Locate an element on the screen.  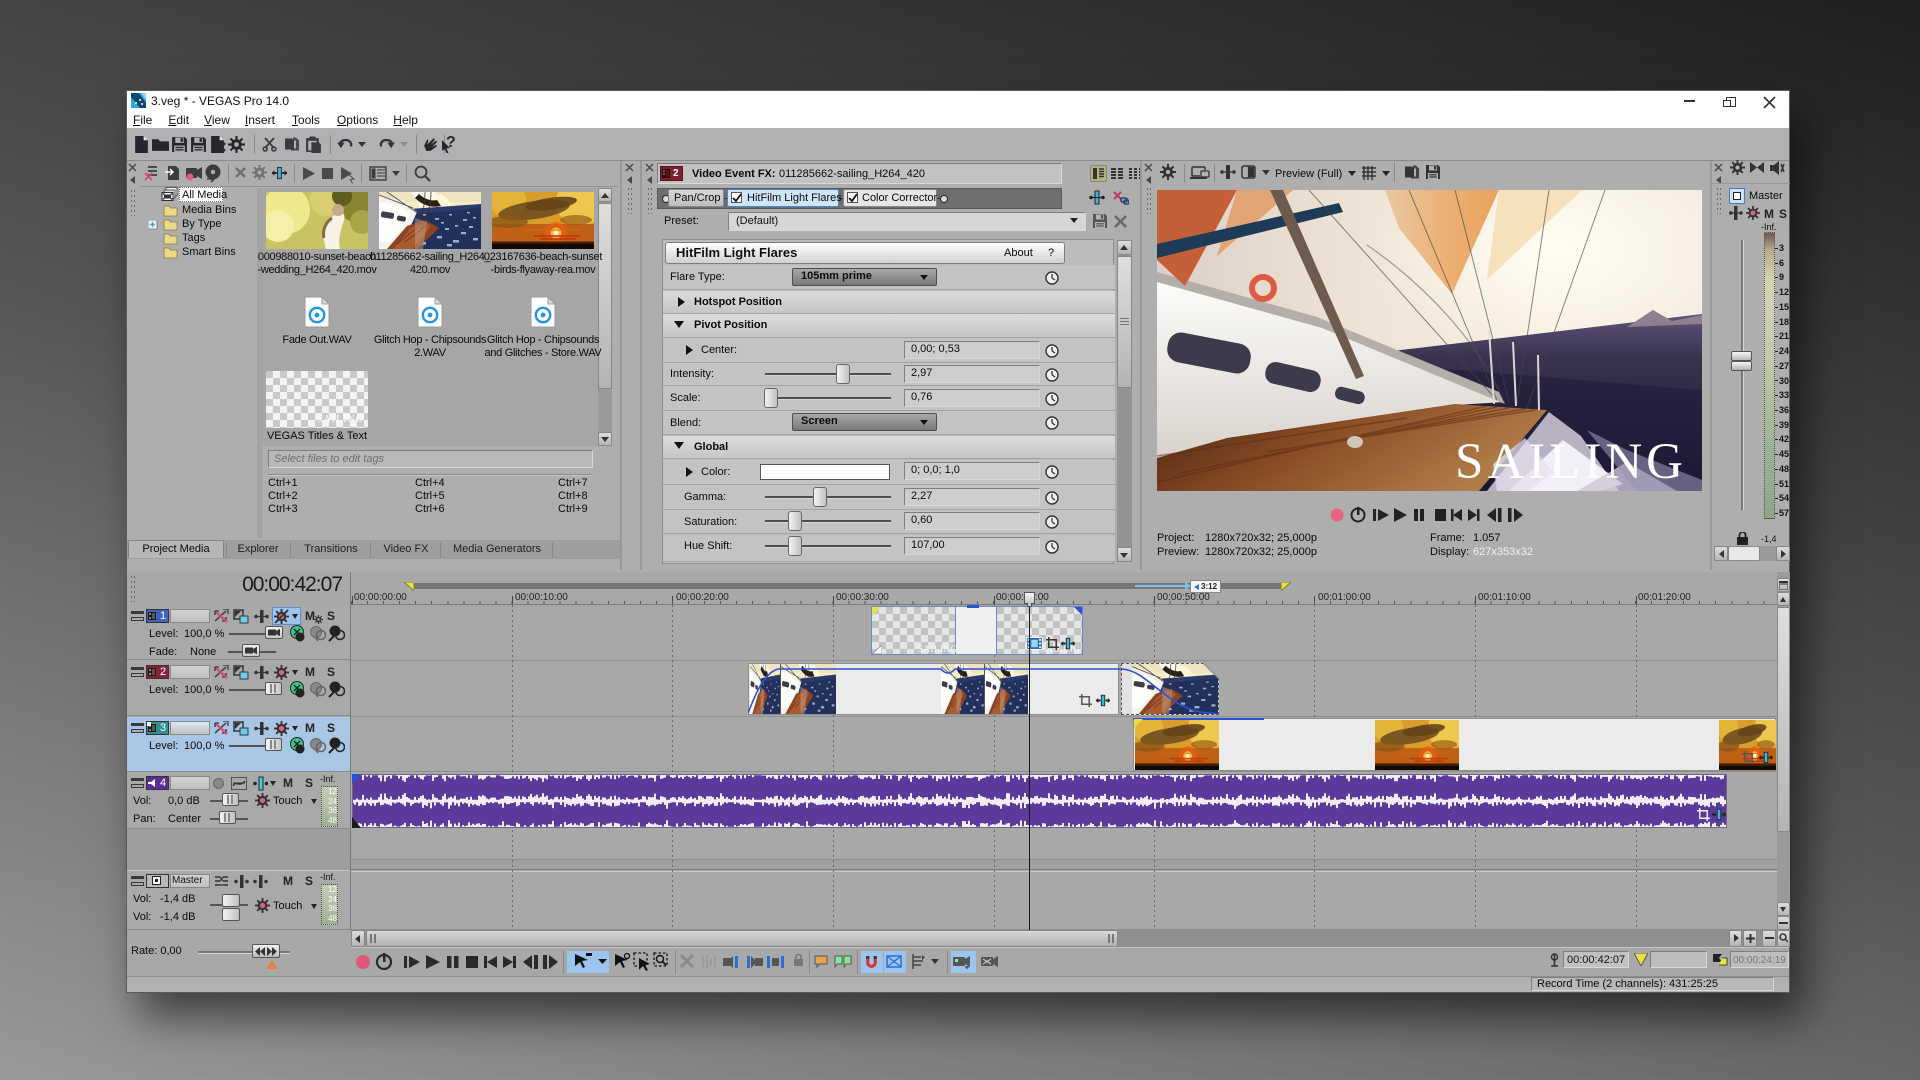
svg-text: S is located at coordinates (1783, 214).